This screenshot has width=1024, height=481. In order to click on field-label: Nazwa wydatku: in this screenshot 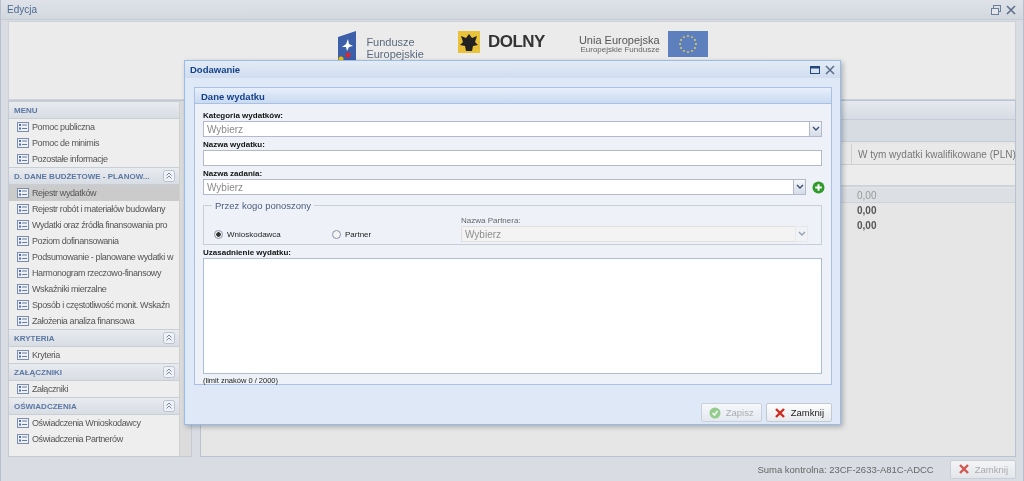, I will do `click(234, 144)`.